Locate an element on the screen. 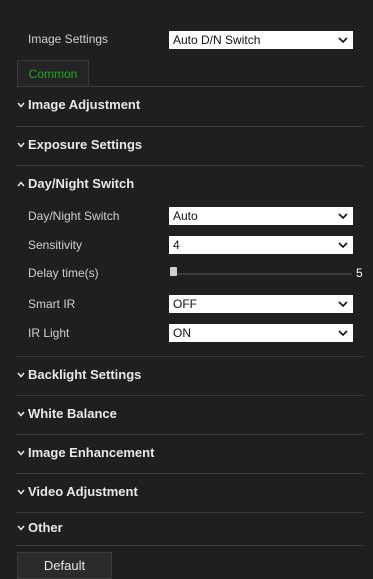 This screenshot has height=579, width=373. delay-time-slider-track is located at coordinates (261, 274).